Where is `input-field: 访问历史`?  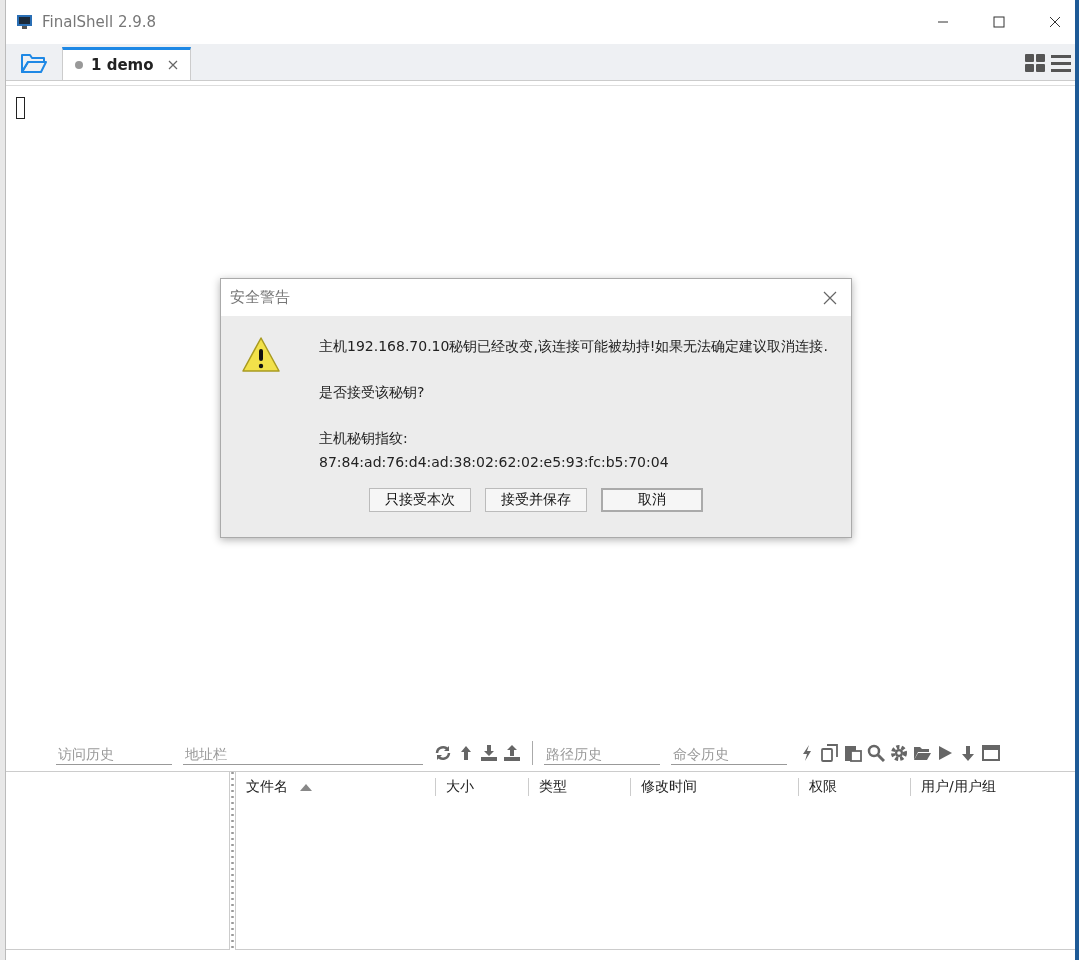
input-field: 访问历史 is located at coordinates (114, 753).